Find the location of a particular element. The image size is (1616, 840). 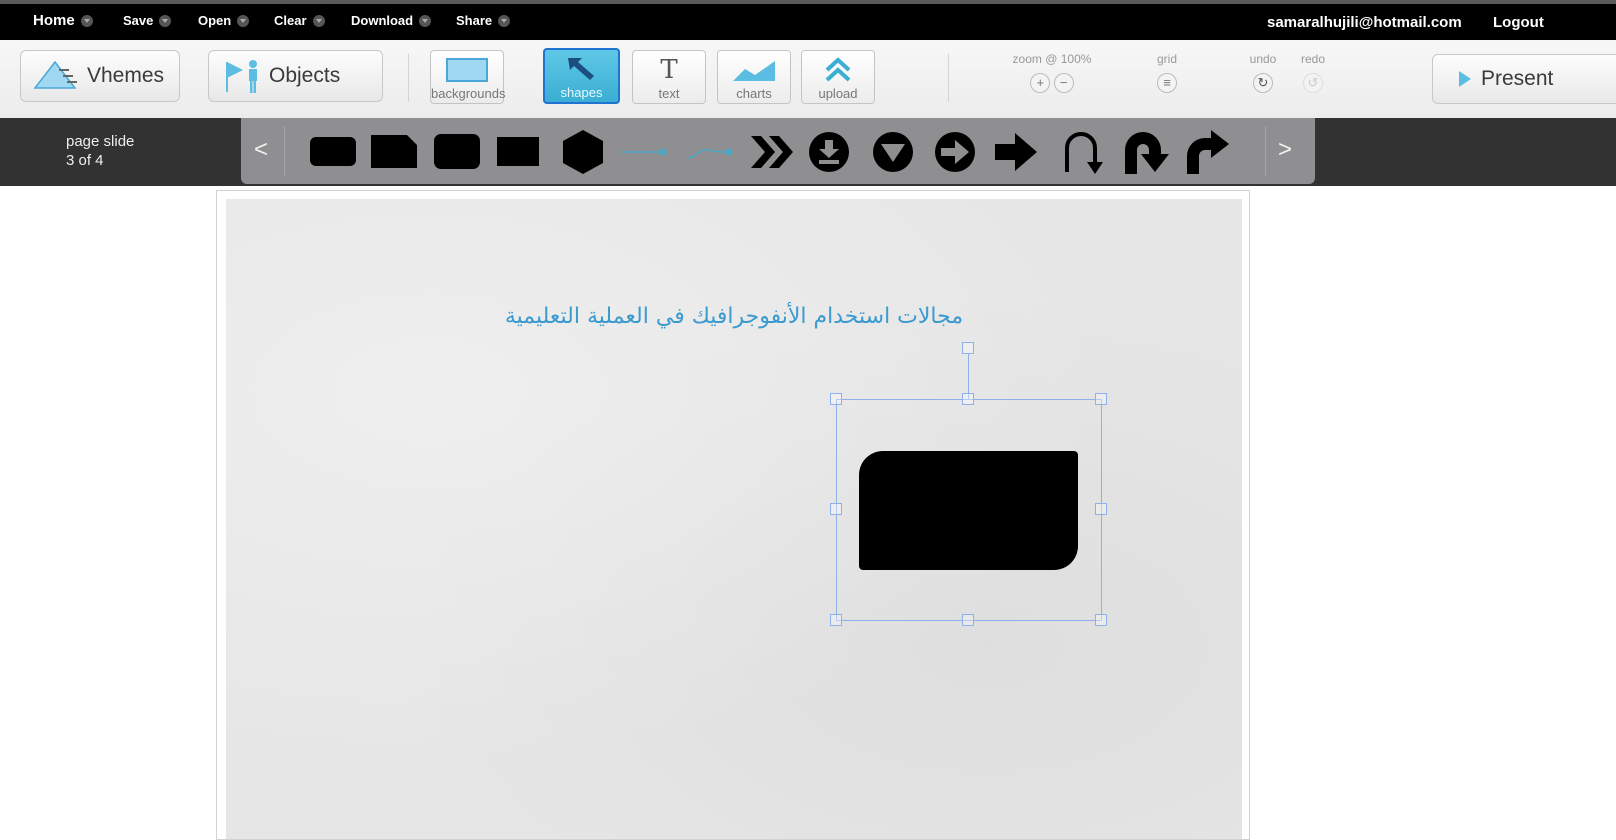

rounded-square-shape is located at coordinates (457, 151).